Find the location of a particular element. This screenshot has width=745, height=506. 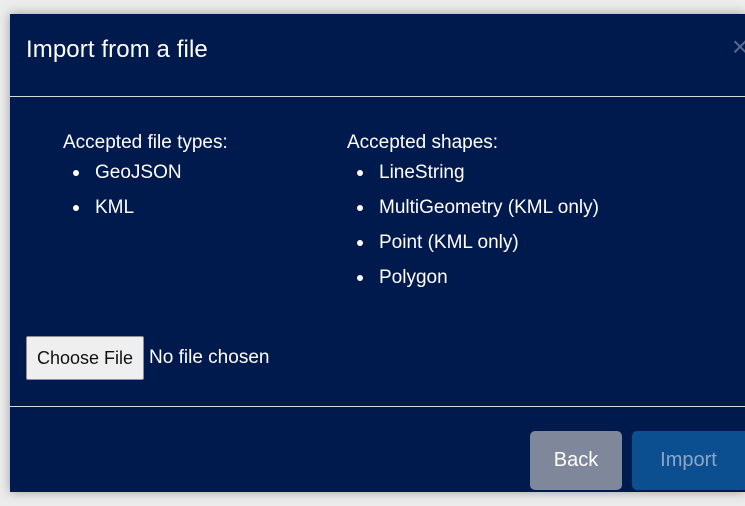

shape-item: LineString is located at coordinates (542, 172).